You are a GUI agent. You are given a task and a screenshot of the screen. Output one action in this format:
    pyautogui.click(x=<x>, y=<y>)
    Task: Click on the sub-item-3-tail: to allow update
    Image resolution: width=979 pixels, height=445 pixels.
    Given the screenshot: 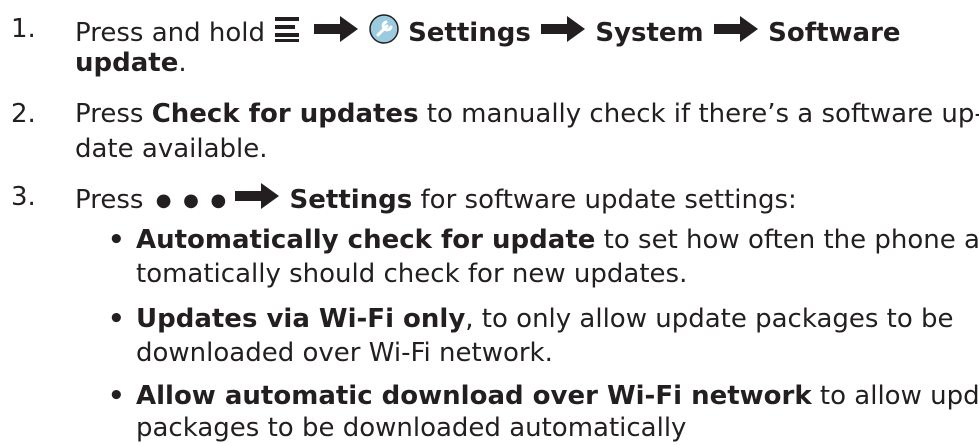 What is the action you would take?
    pyautogui.click(x=899, y=396)
    